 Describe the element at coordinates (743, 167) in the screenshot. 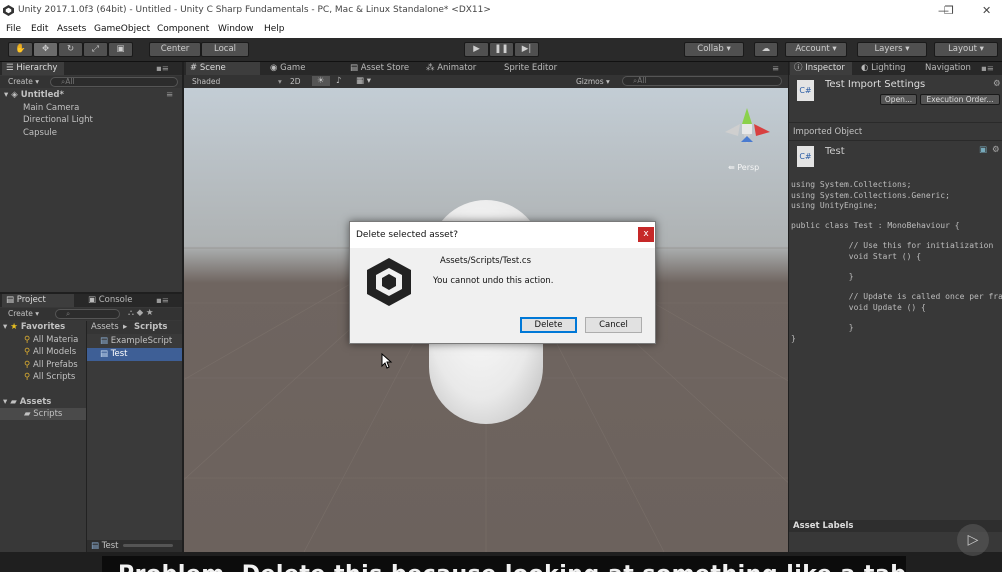

I see `persp-label: ⇚ Persp` at that location.